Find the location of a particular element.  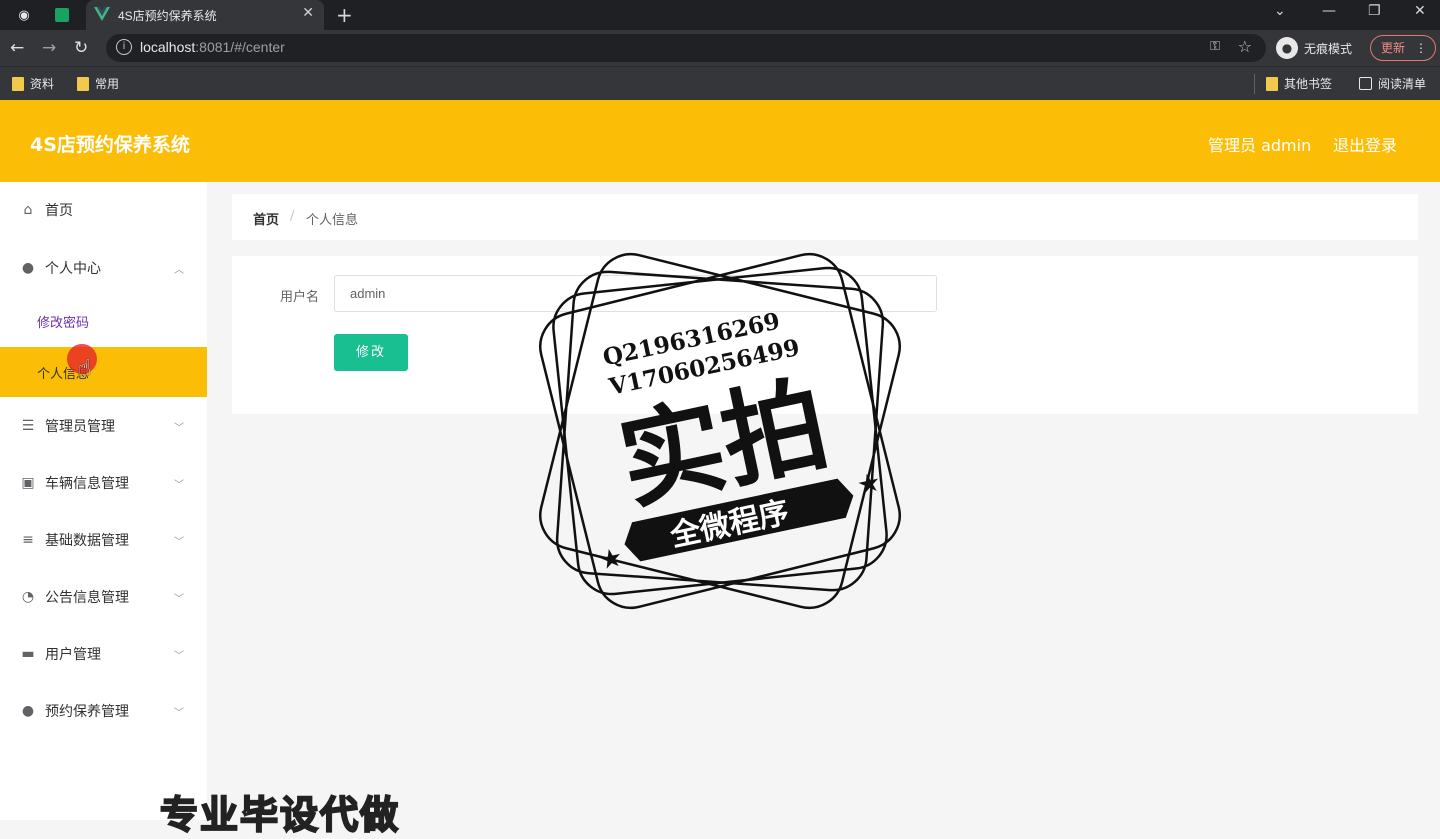

update-label: 更新 is located at coordinates (1393, 48).